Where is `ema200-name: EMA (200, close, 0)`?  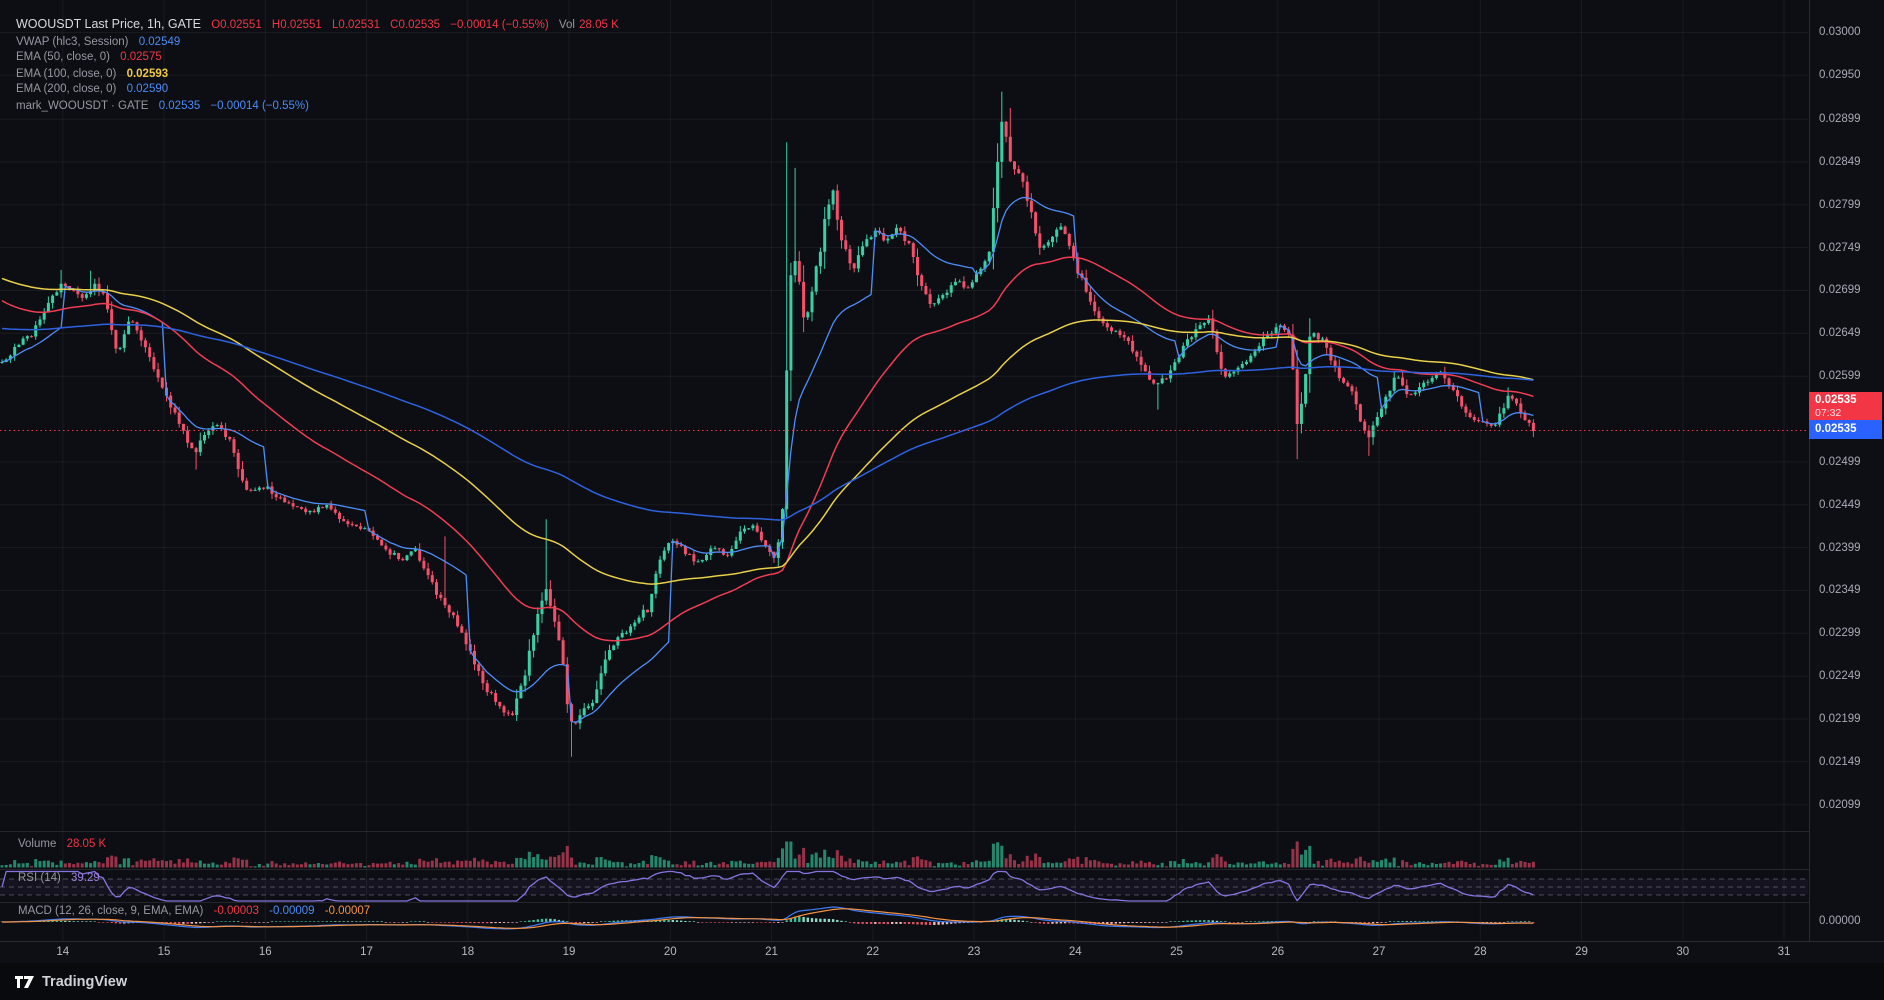
ema200-name: EMA (200, close, 0) is located at coordinates (66, 89).